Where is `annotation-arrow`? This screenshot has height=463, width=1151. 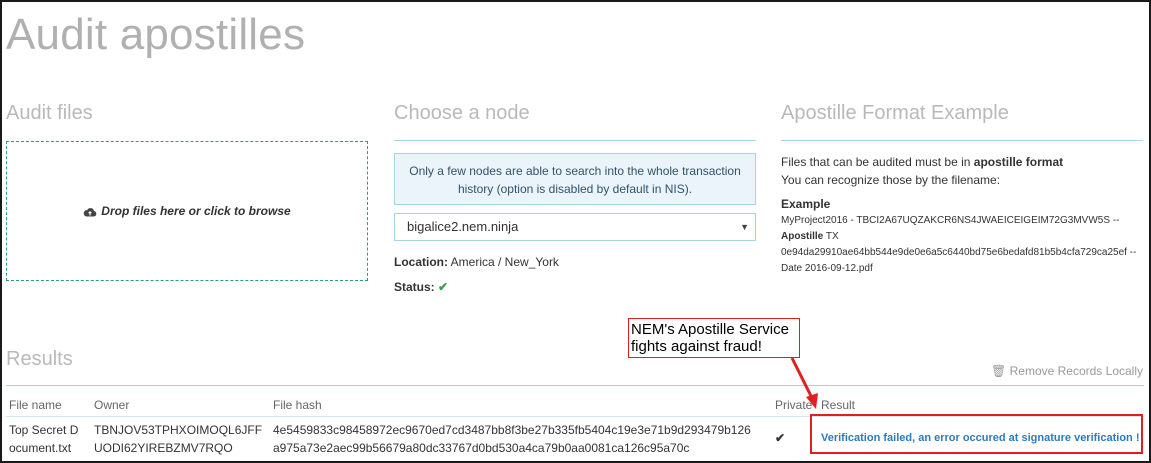
annotation-arrow is located at coordinates (804, 383).